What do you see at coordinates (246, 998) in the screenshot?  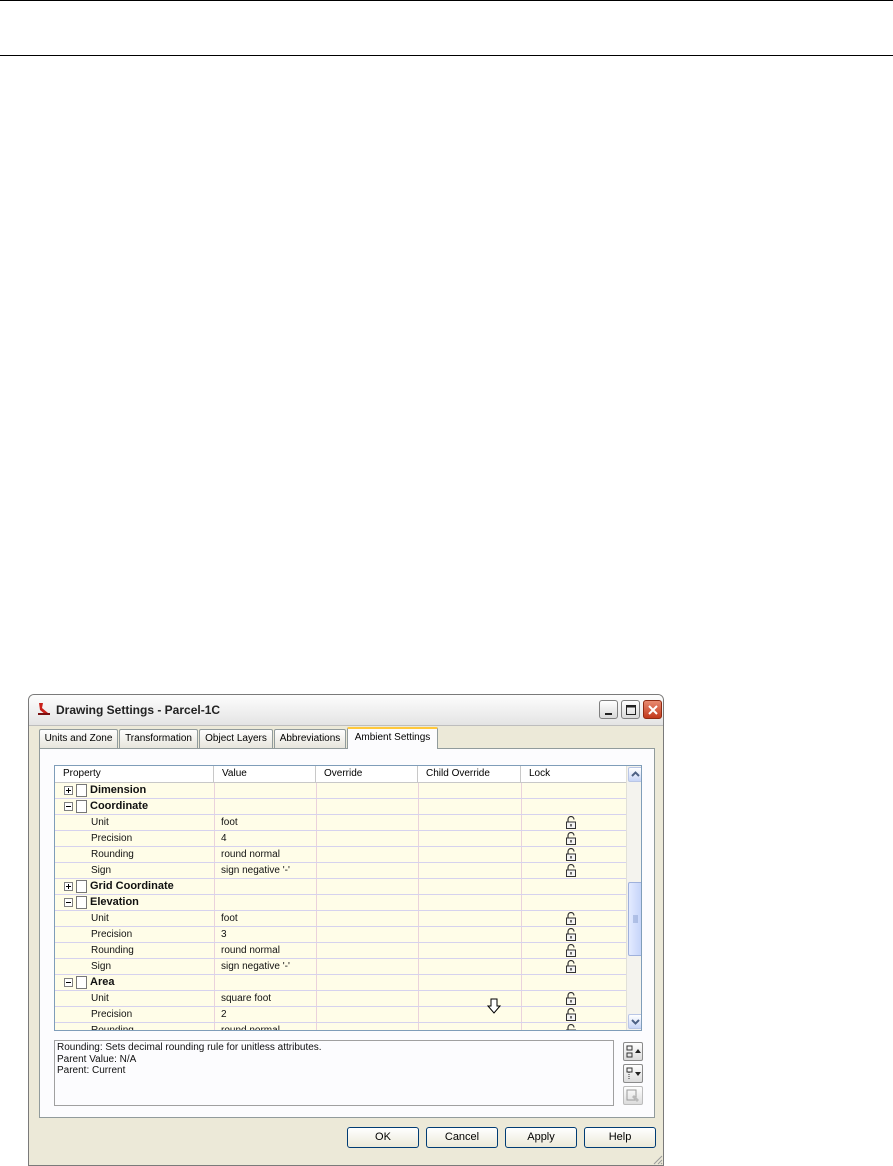 I see `property-value: square foot` at bounding box center [246, 998].